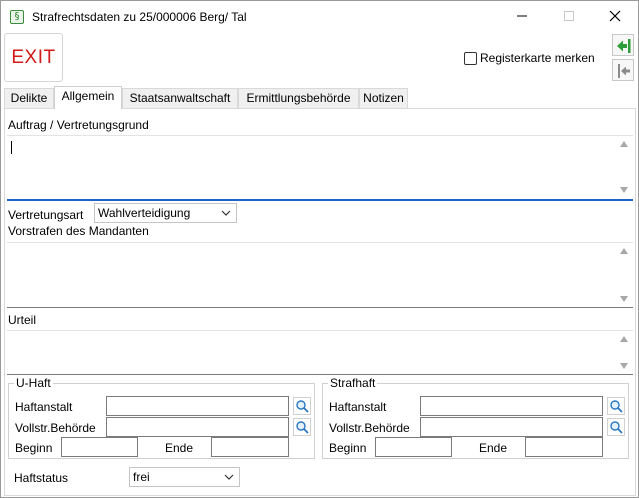  I want to click on verdict-label: Urteil, so click(22, 320).